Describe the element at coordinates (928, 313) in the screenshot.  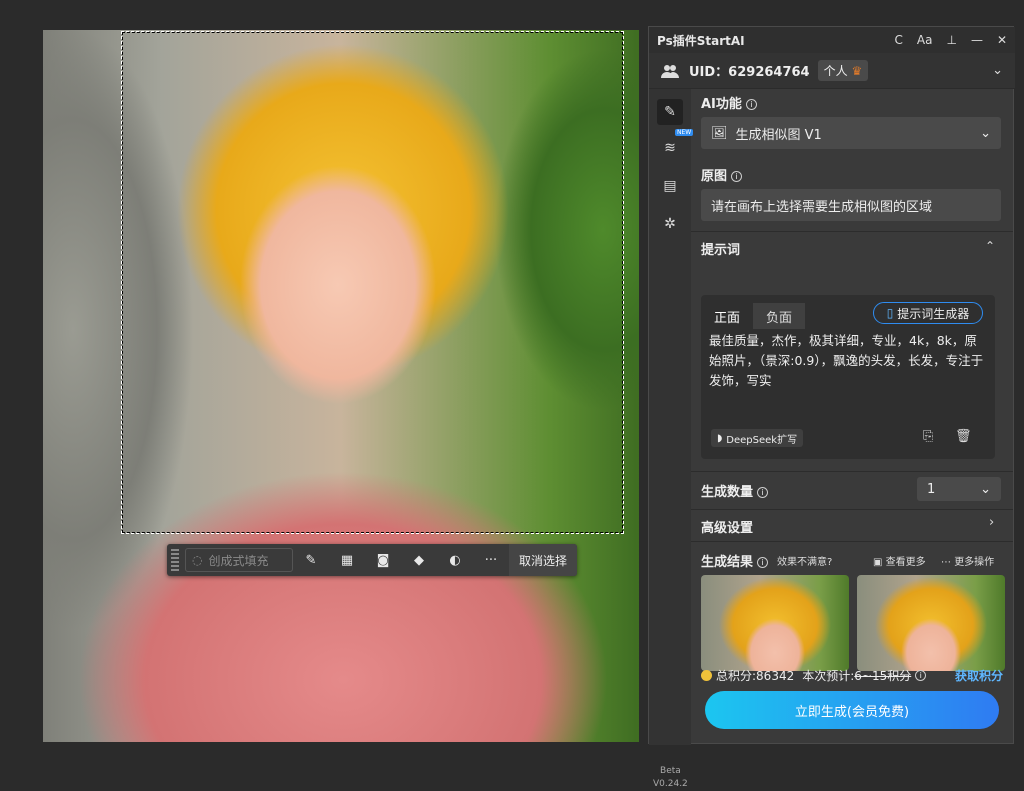
I see `prompt-generator-button: ▯ 提示词生成器` at that location.